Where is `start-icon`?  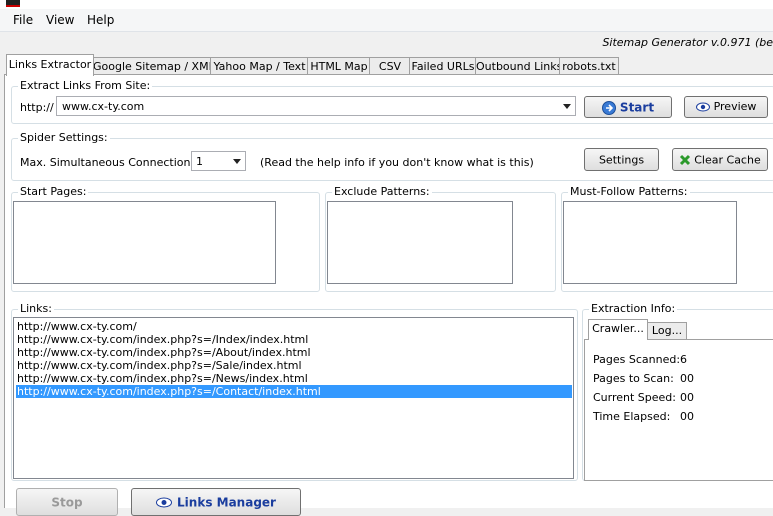
start-icon is located at coordinates (608, 107).